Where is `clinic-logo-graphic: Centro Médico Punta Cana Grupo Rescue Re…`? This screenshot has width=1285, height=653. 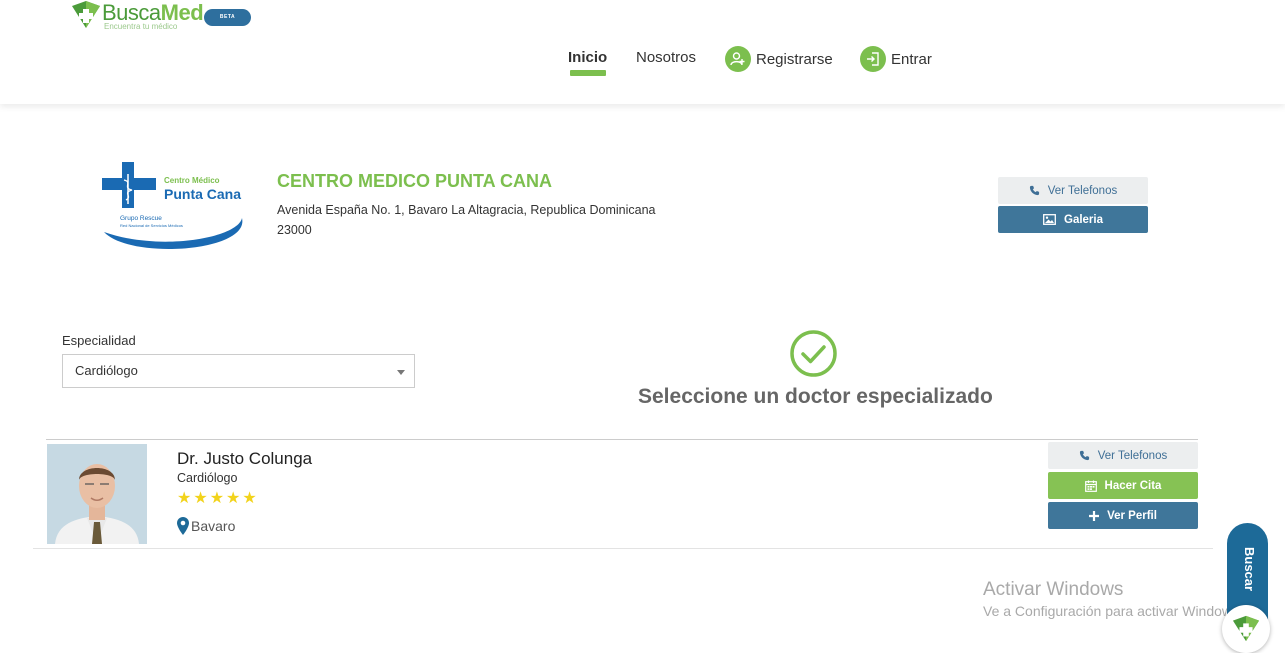
clinic-logo-graphic: Centro Médico Punta Cana Grupo Rescue Re… is located at coordinates (172, 205).